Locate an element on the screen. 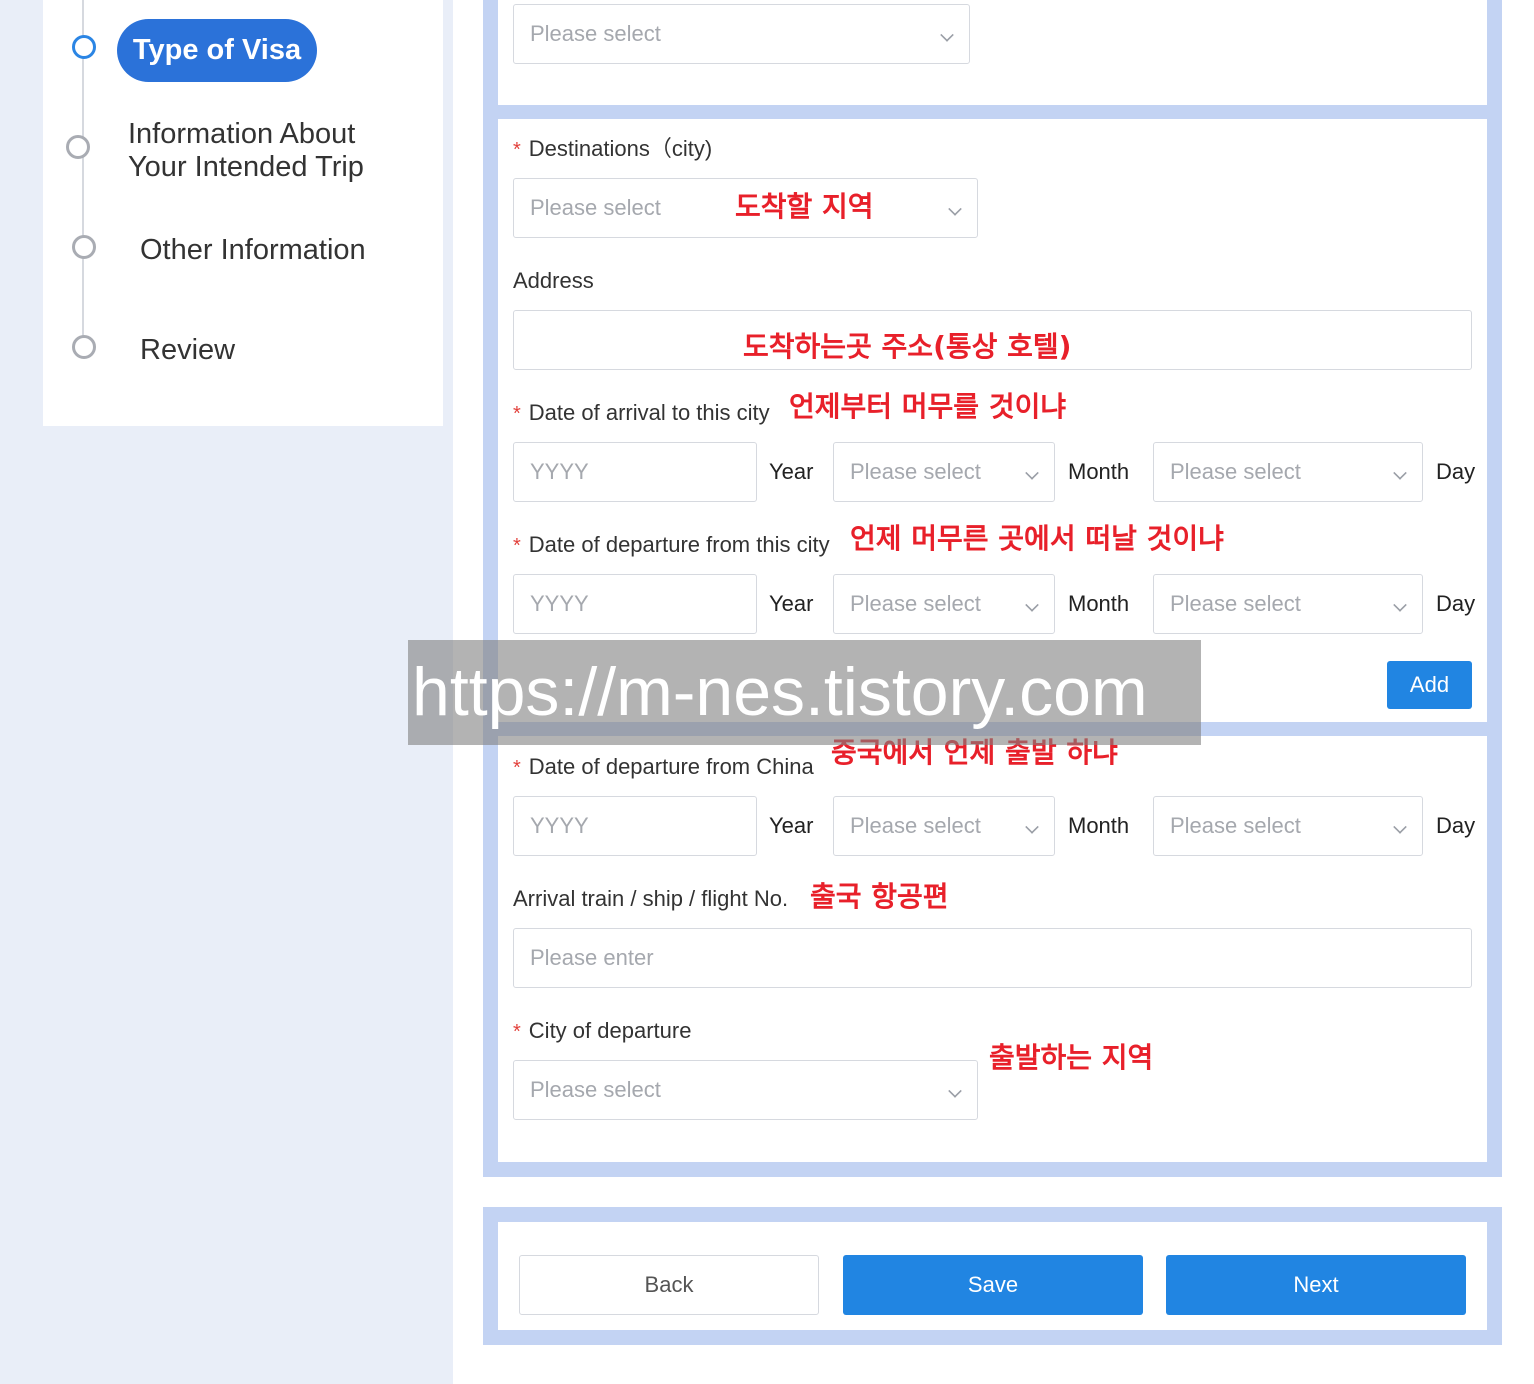  step-dot-active is located at coordinates (84, 47).